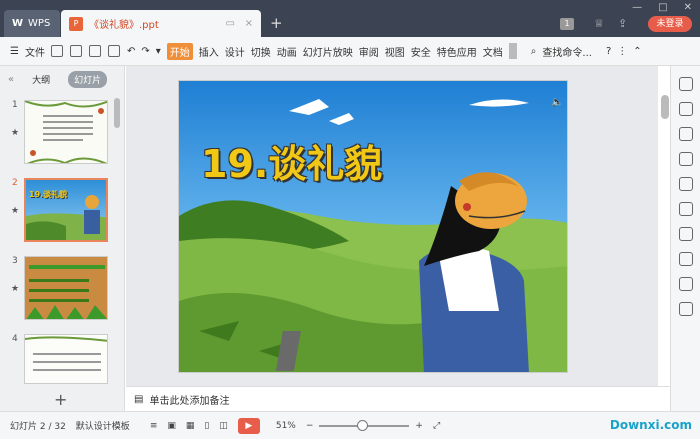  Describe the element at coordinates (75, 51) in the screenshot. I see `save-icon` at that location.